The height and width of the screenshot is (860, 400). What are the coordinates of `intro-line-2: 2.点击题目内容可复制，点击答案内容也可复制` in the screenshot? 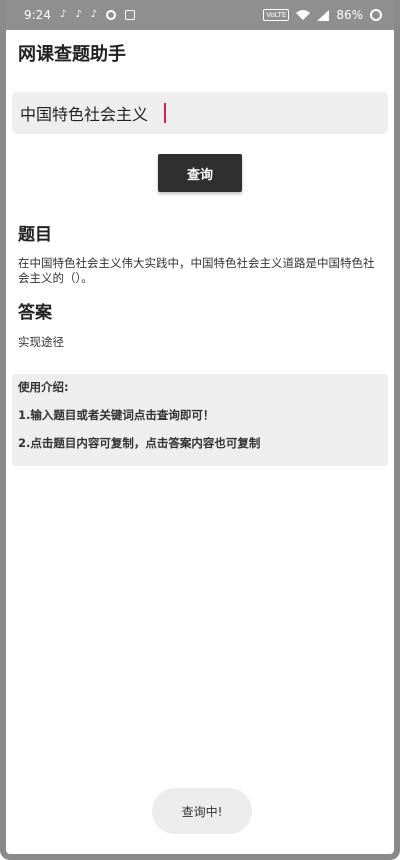 It's located at (139, 443).